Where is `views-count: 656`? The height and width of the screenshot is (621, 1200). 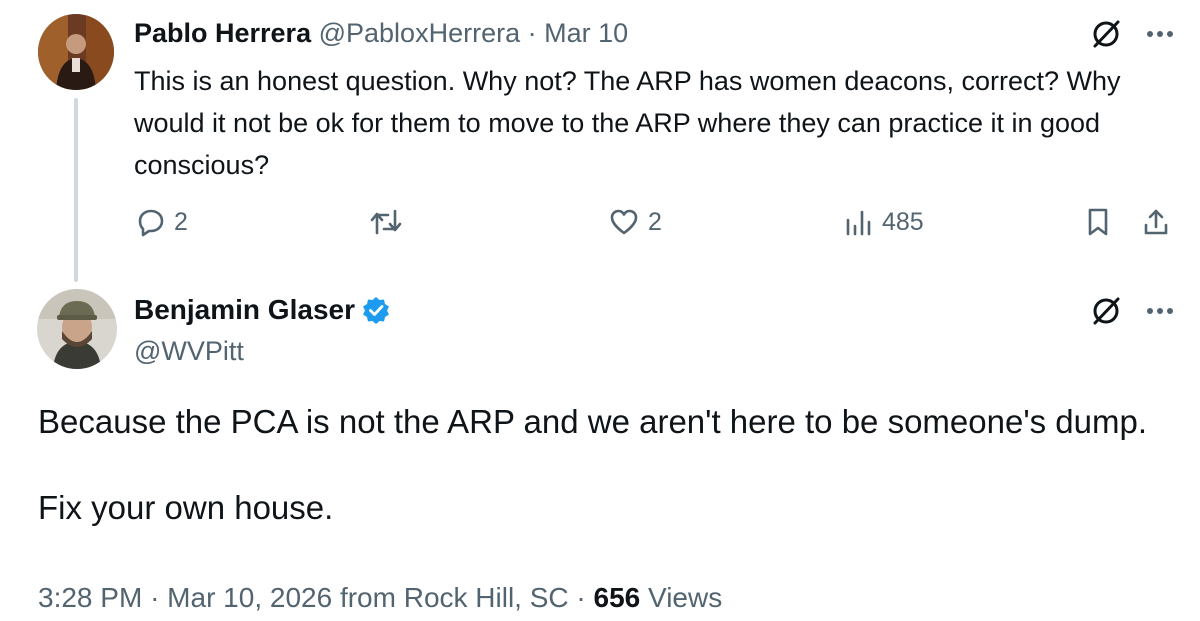
views-count: 656 is located at coordinates (617, 597).